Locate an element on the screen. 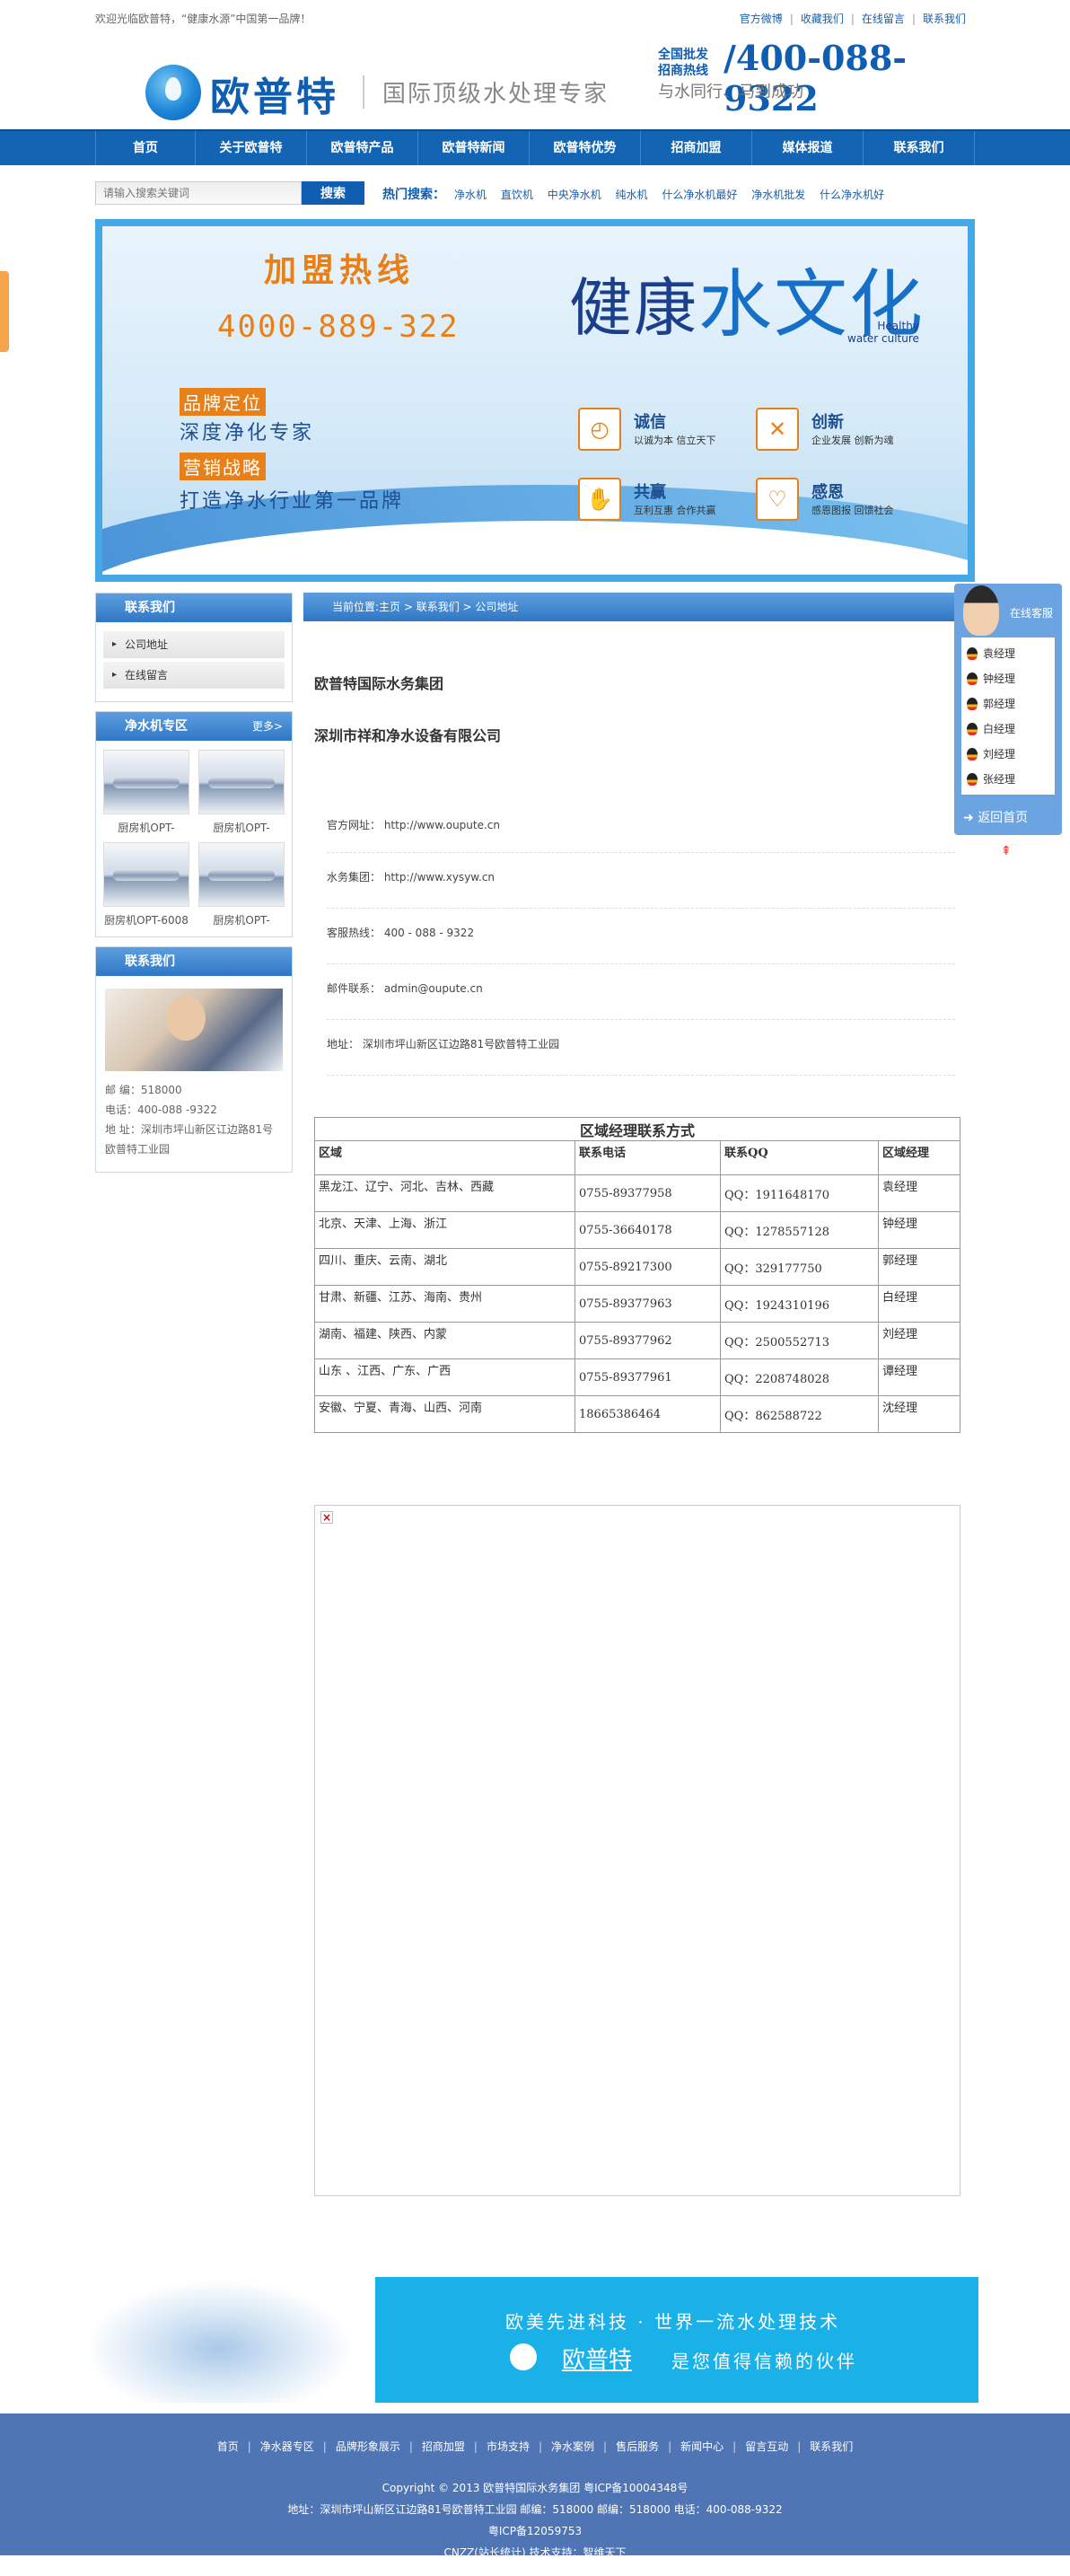  contact-zip: 邮 编：518000 is located at coordinates (143, 1090).